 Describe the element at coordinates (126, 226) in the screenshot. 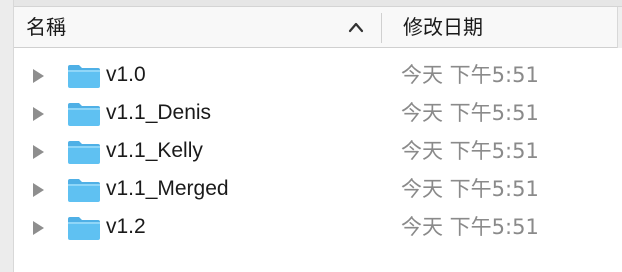

I see `folder-name: v1.2` at that location.